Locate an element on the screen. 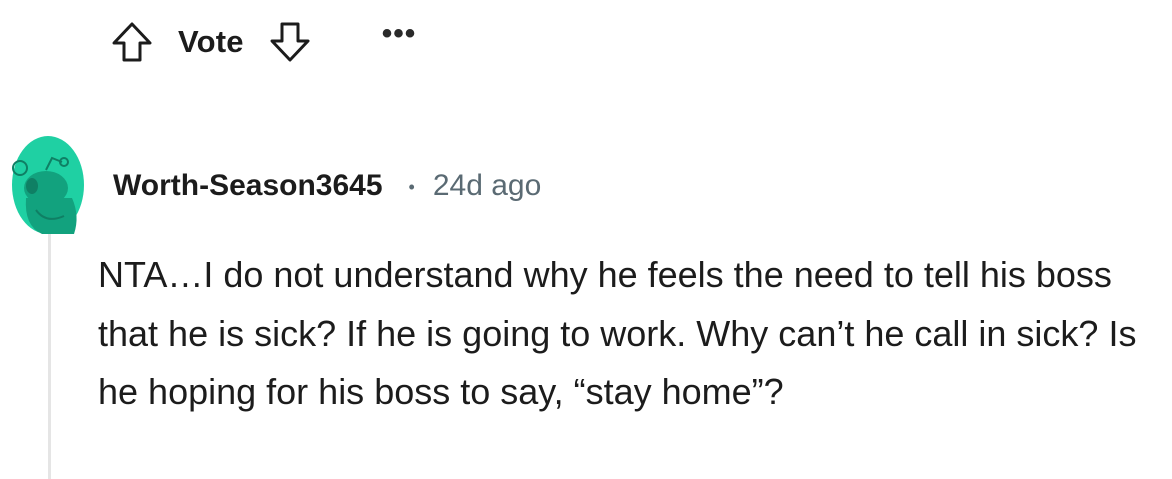 Image resolution: width=1172 pixels, height=479 pixels. upvote-button is located at coordinates (132, 42).